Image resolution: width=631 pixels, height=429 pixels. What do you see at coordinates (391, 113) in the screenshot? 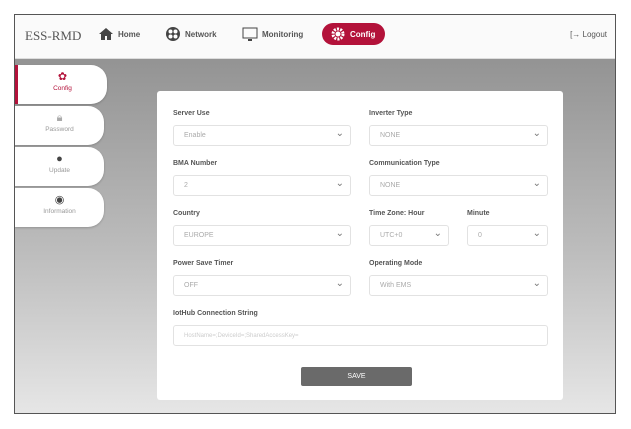
I see `inverter-type-label: Inverter Type` at bounding box center [391, 113].